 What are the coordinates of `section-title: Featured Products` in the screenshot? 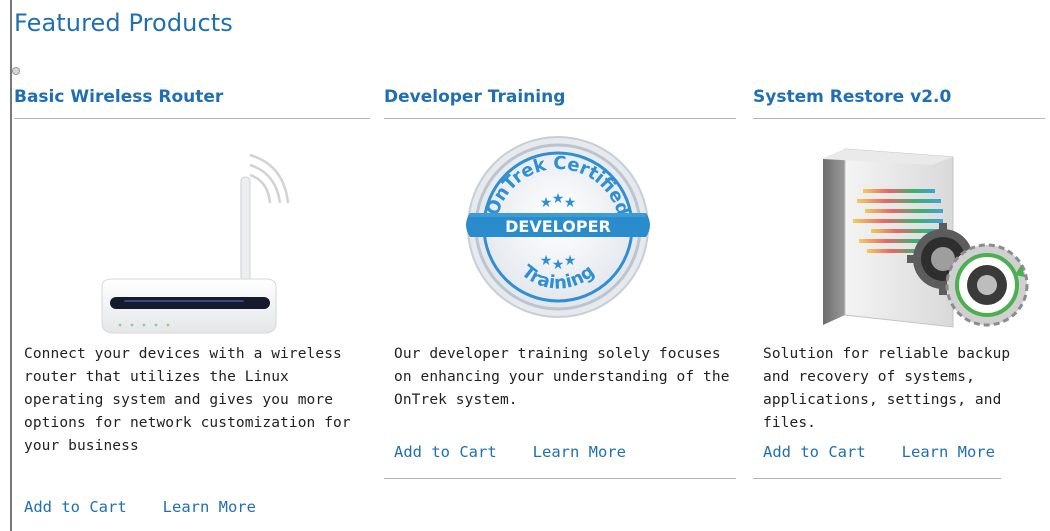 It's located at (123, 23).